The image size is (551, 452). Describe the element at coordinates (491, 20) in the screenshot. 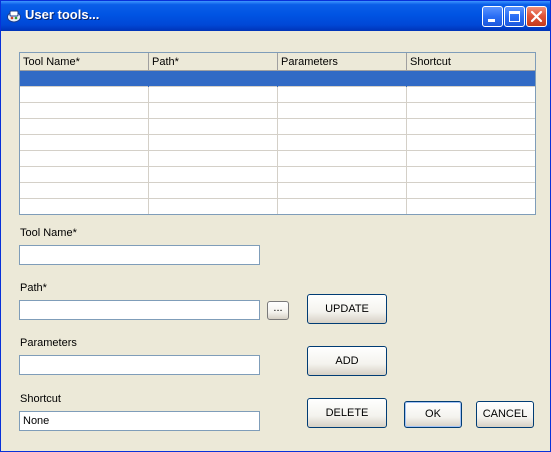

I see `minimize-icon` at that location.